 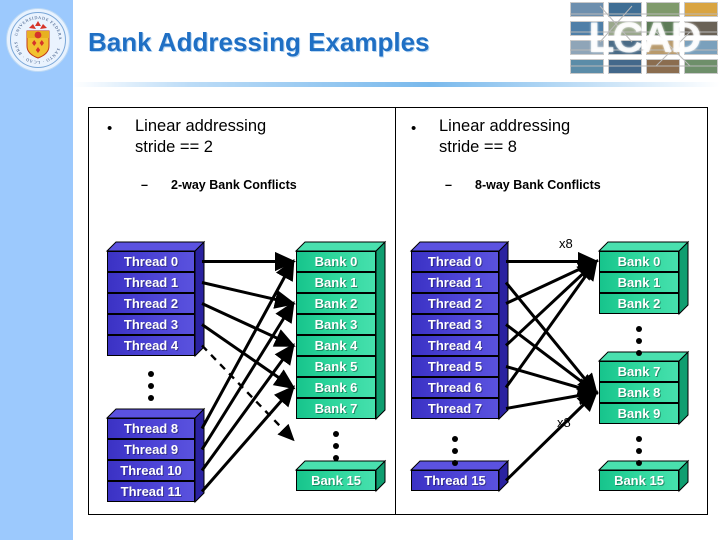 What do you see at coordinates (396, 84) in the screenshot?
I see `title-divider` at bounding box center [396, 84].